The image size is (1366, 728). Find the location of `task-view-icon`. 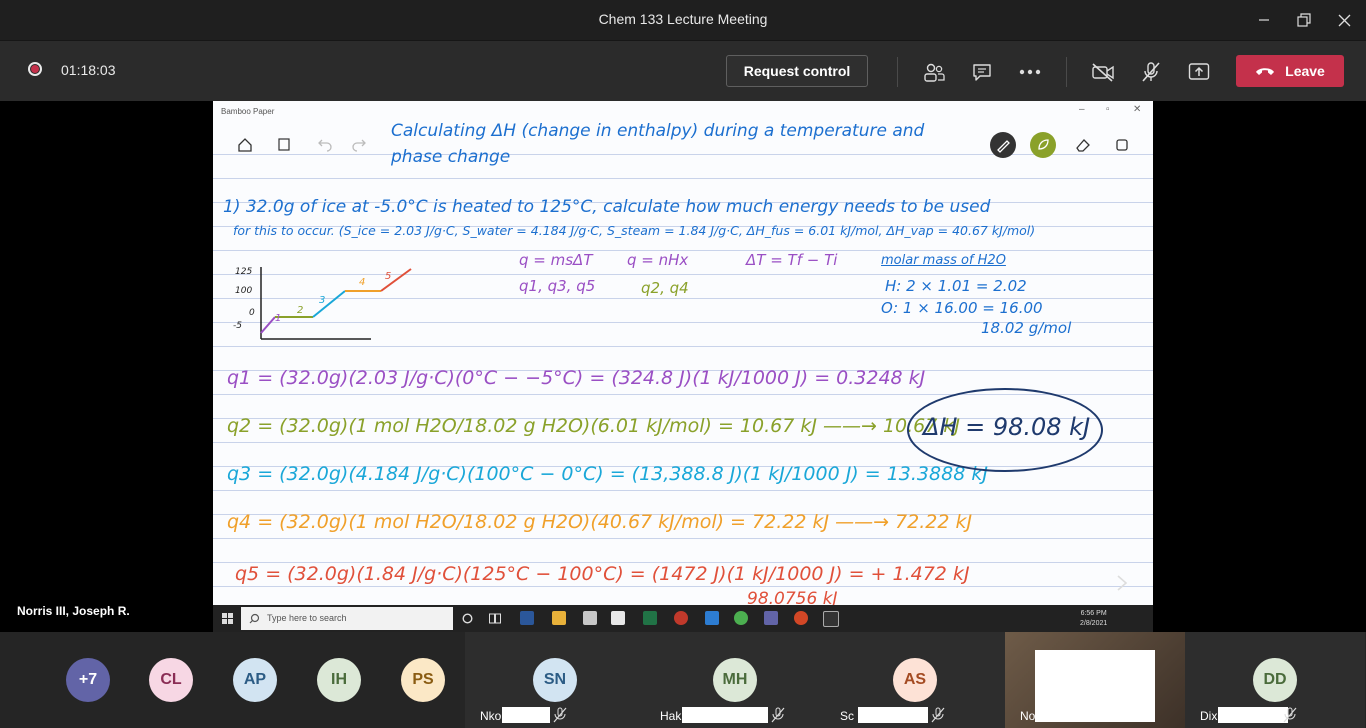

task-view-icon is located at coordinates (495, 618).